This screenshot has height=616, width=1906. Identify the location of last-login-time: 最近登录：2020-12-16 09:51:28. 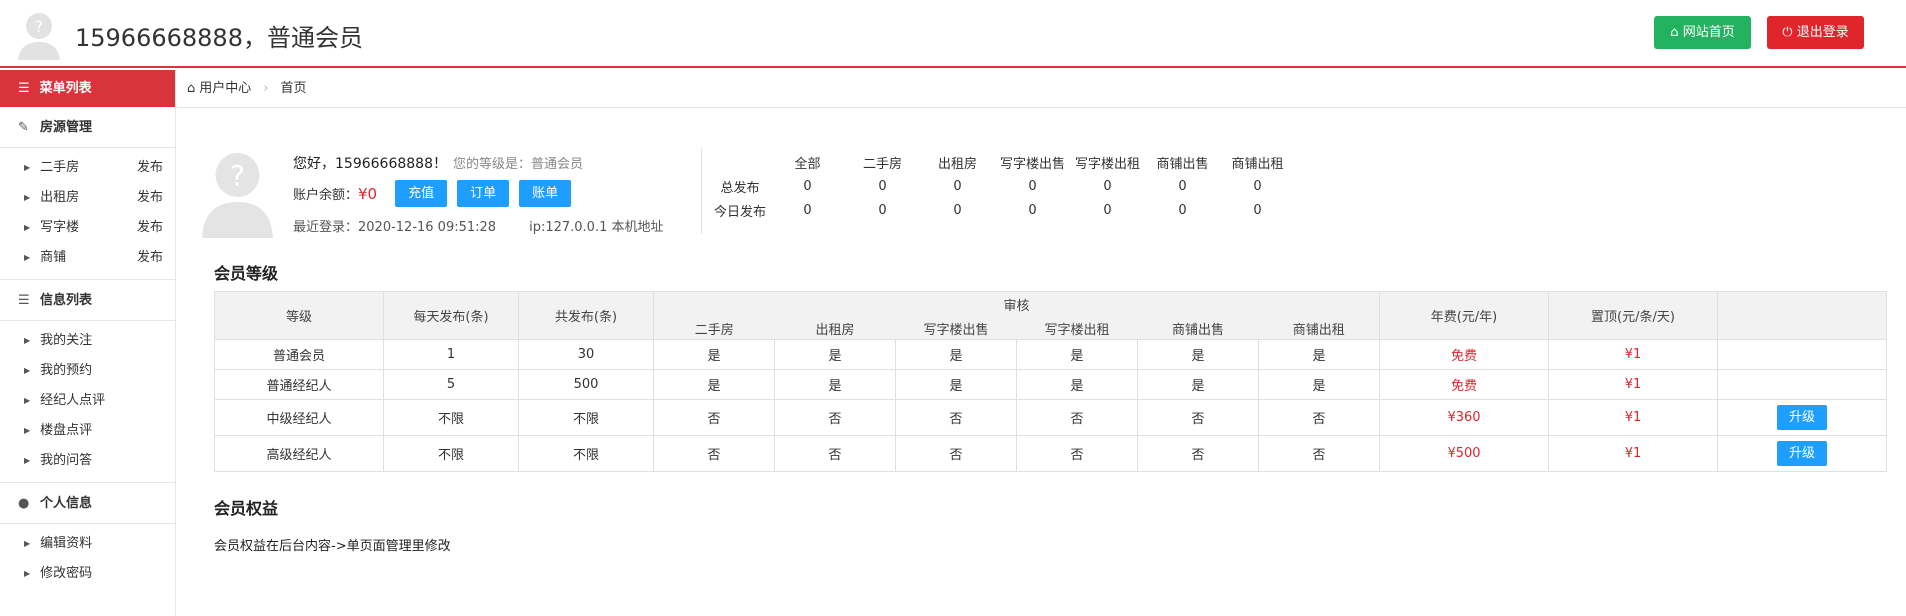
(395, 227).